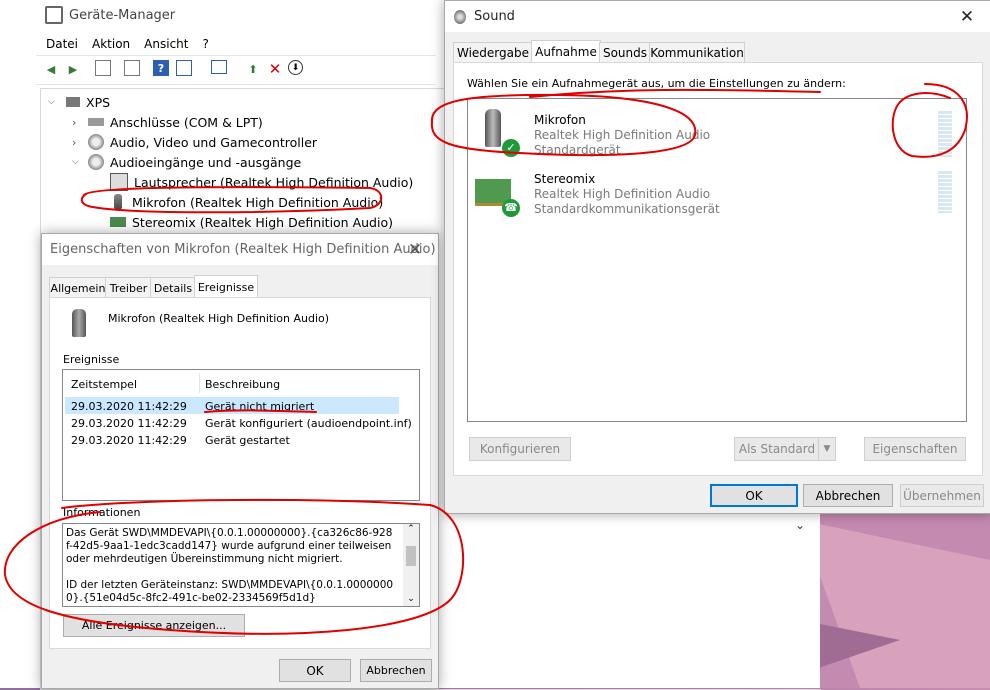 This screenshot has height=690, width=990. What do you see at coordinates (275, 69) in the screenshot?
I see `uninstall-icon: ✕` at bounding box center [275, 69].